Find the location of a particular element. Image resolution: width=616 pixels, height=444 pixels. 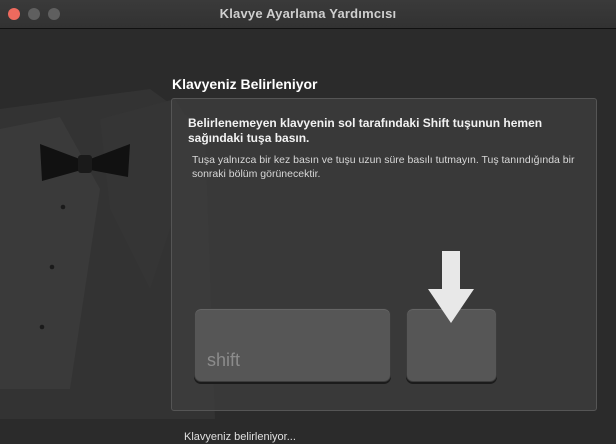

window-title: Klavye Ayarlama Yardımcısı is located at coordinates (308, 13).